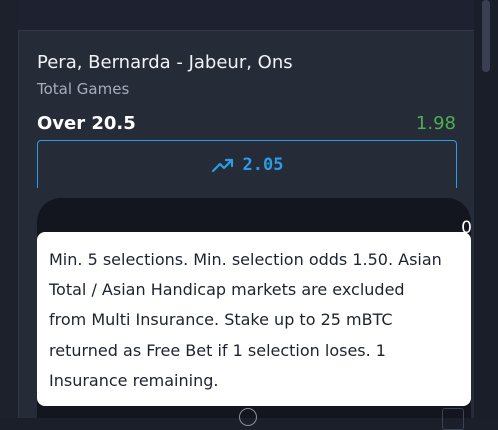  Describe the element at coordinates (486, 209) in the screenshot. I see `scrollbar-track` at that location.